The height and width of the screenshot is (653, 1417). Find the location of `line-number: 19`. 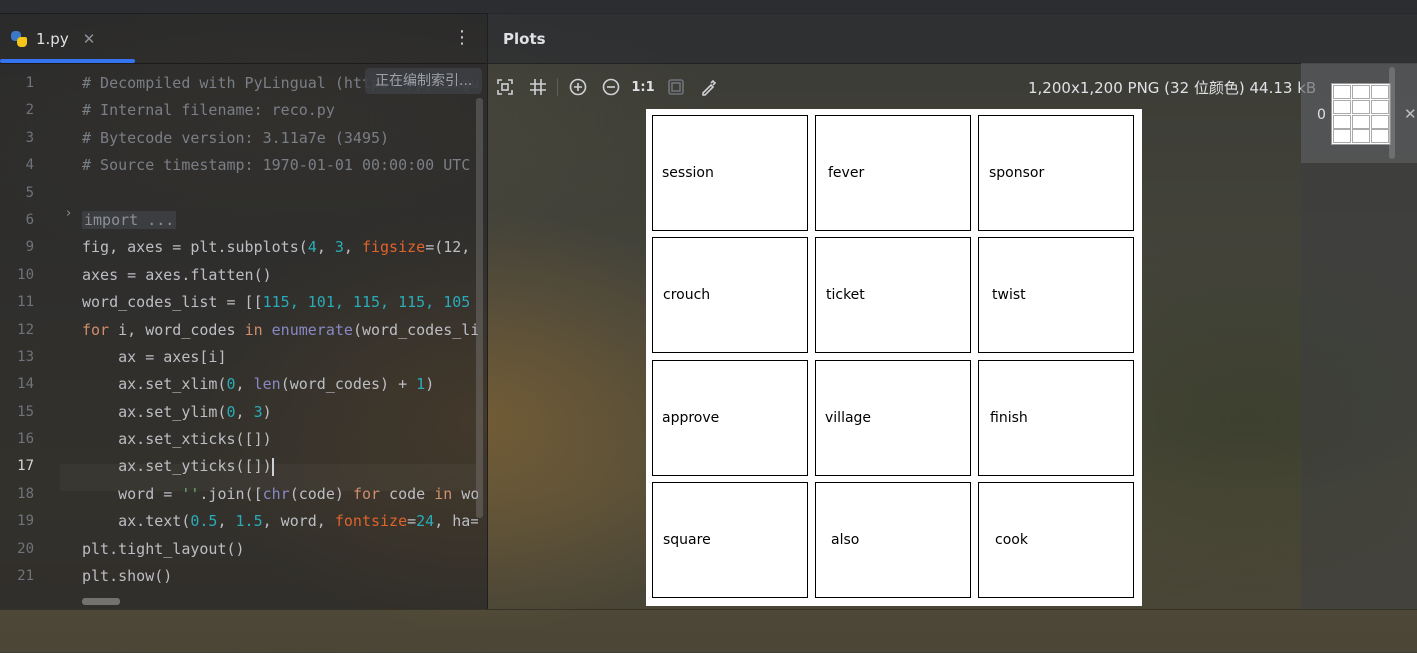

line-number: 19 is located at coordinates (25, 521).